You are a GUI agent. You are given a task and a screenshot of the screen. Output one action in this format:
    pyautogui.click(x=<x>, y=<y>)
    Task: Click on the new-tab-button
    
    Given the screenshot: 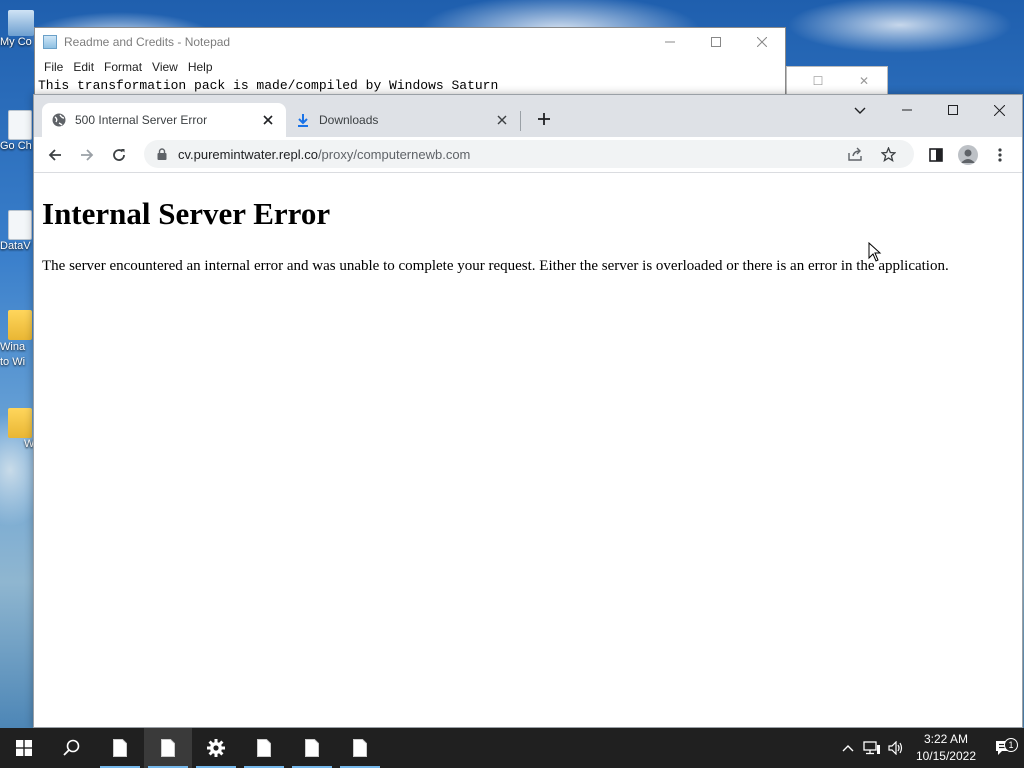 What is the action you would take?
    pyautogui.click(x=544, y=119)
    